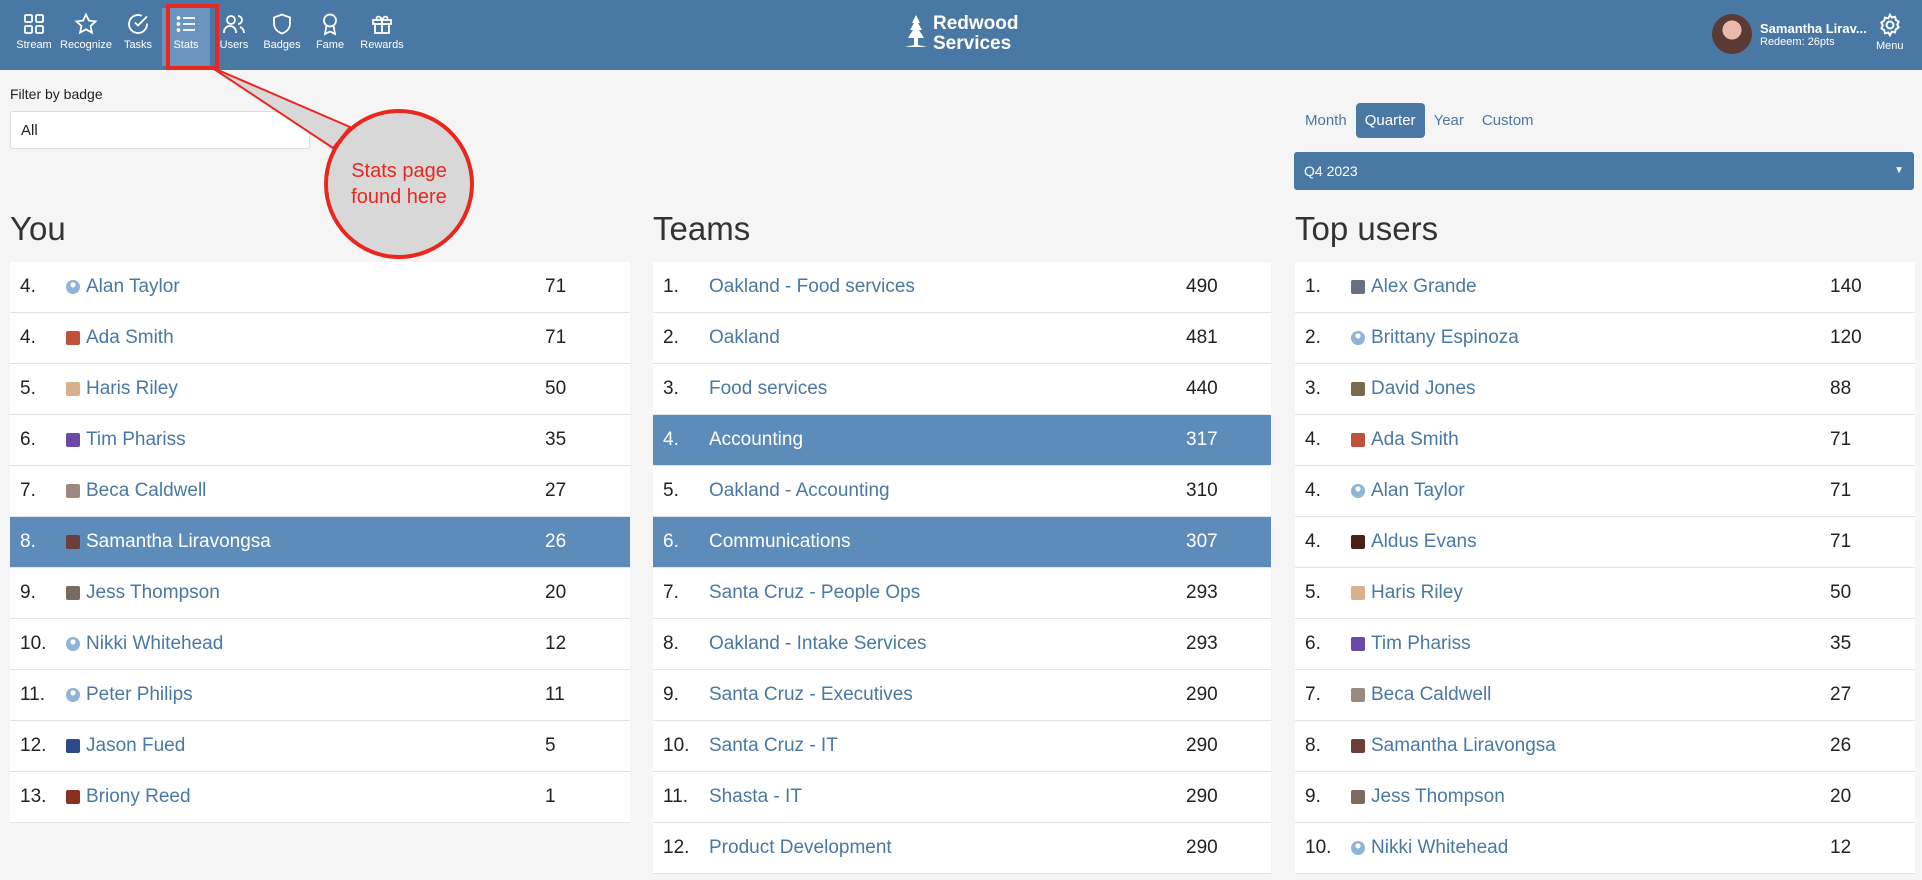  Describe the element at coordinates (138, 796) in the screenshot. I see `entry-name: Briony Reed` at that location.